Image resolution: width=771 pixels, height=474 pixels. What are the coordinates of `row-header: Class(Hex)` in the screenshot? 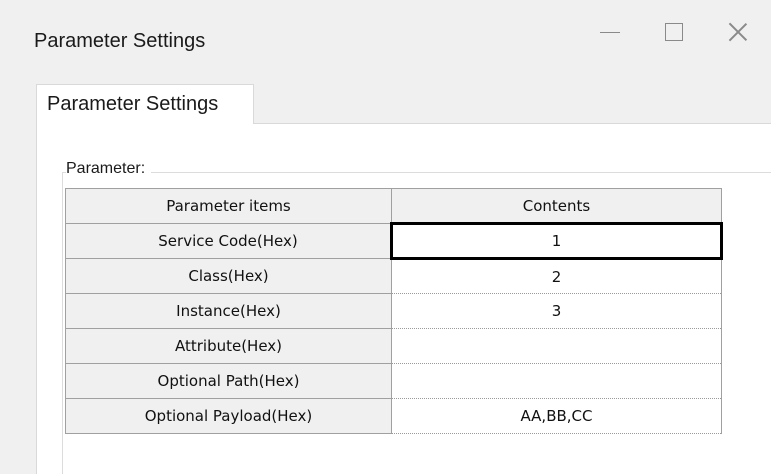 It's located at (228, 276).